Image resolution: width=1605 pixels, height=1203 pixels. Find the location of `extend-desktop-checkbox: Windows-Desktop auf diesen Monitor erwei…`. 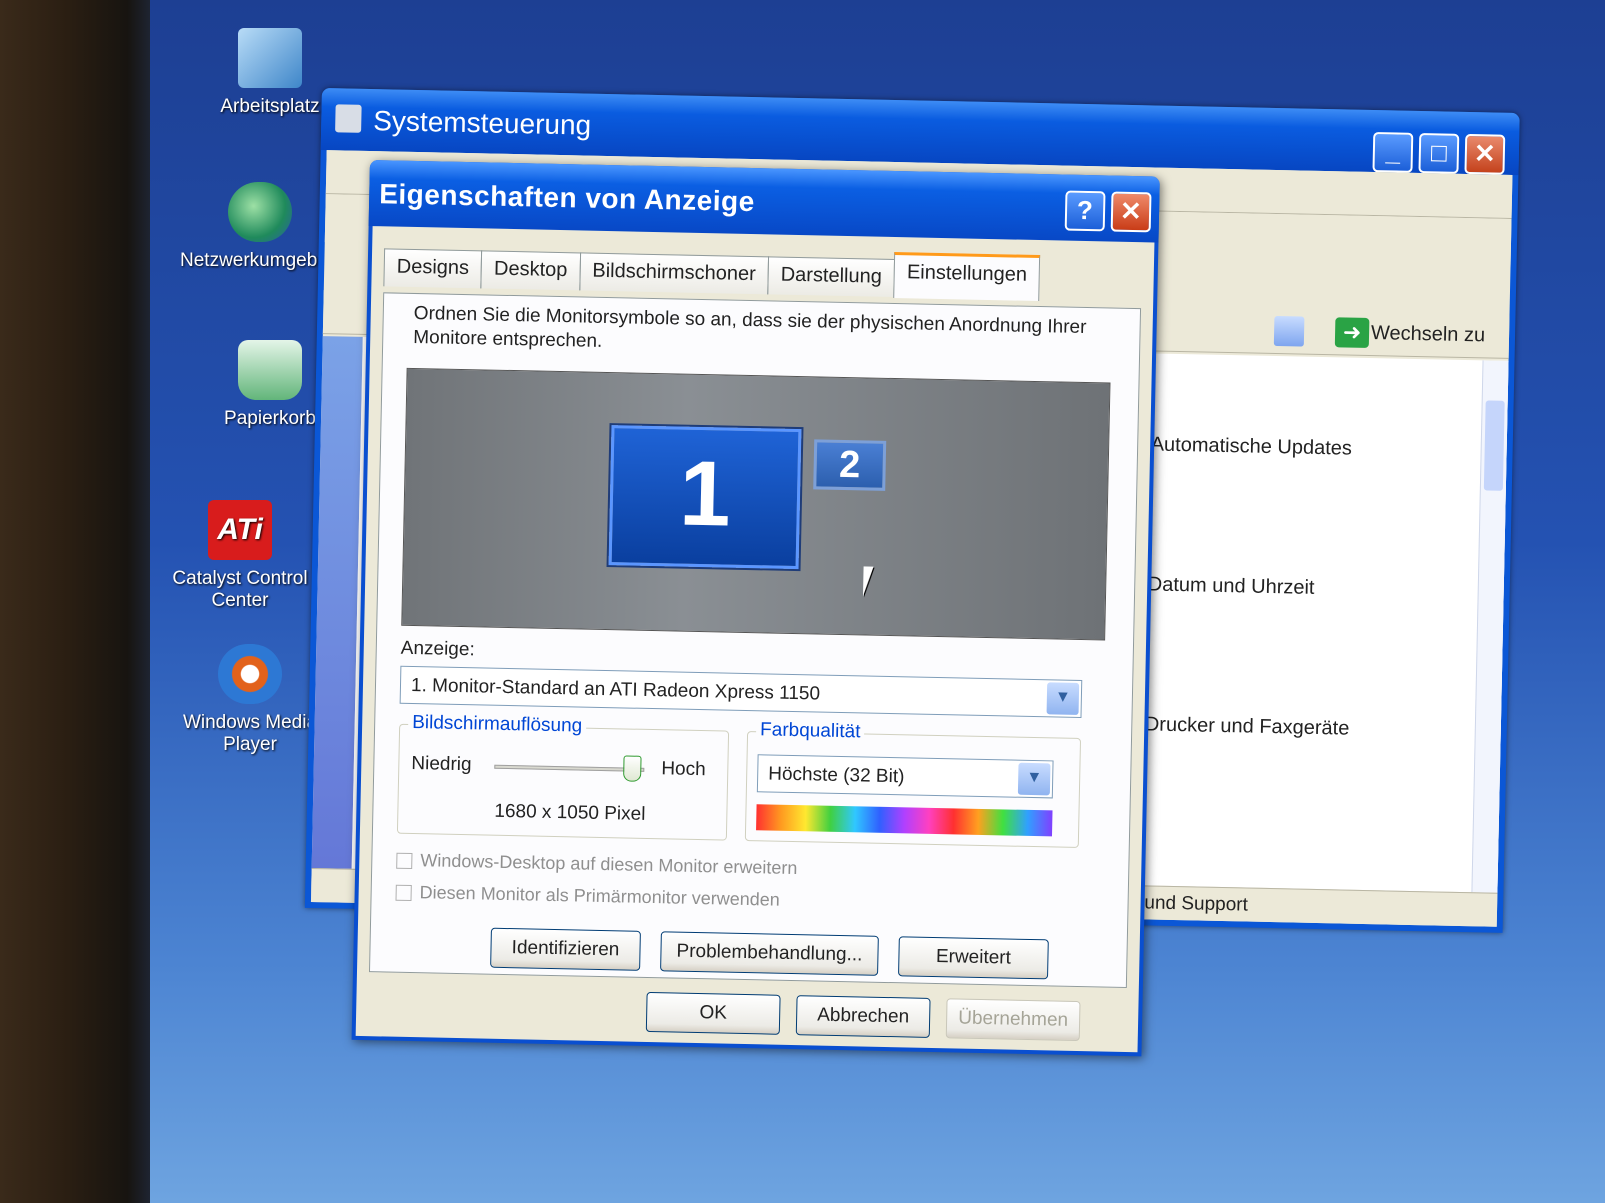

extend-desktop-checkbox: Windows-Desktop auf diesen Monitor erwei… is located at coordinates (597, 864).